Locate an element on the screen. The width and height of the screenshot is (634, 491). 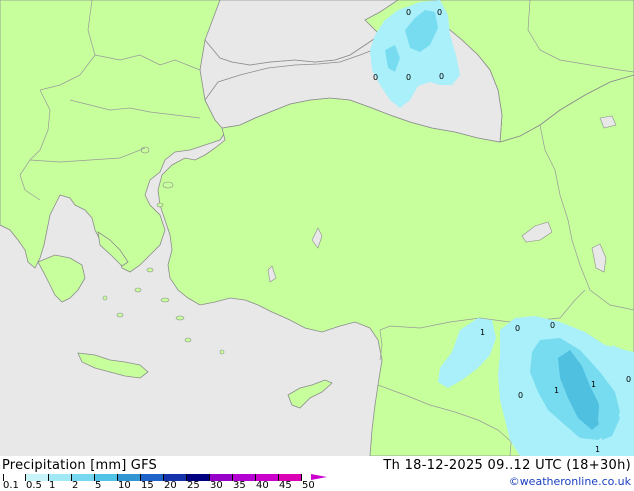
credit-link: ©weatheronline.co.uk is located at coordinates (570, 481).